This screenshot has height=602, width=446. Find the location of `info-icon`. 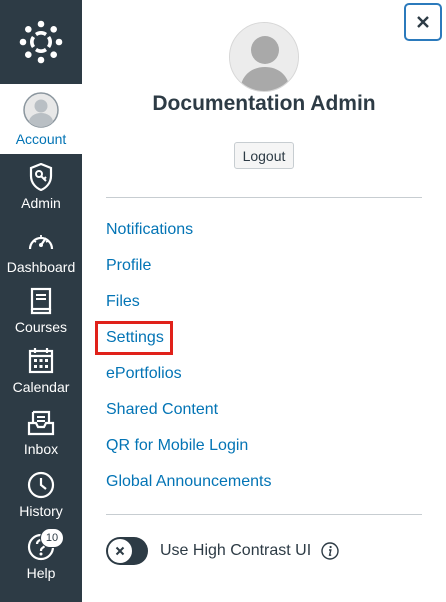

info-icon is located at coordinates (330, 551).